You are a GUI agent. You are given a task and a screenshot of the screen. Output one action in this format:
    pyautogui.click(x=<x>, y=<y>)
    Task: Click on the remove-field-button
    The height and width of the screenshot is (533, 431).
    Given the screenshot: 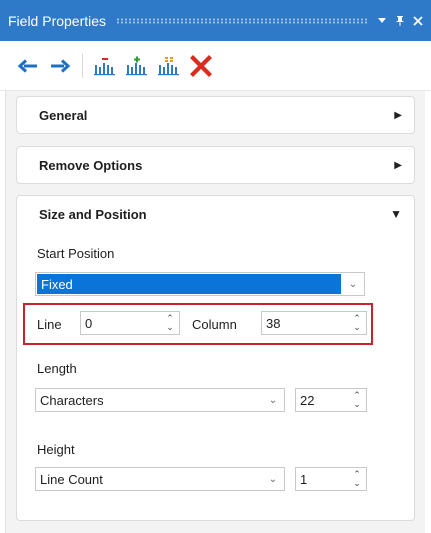 What is the action you would take?
    pyautogui.click(x=105, y=66)
    